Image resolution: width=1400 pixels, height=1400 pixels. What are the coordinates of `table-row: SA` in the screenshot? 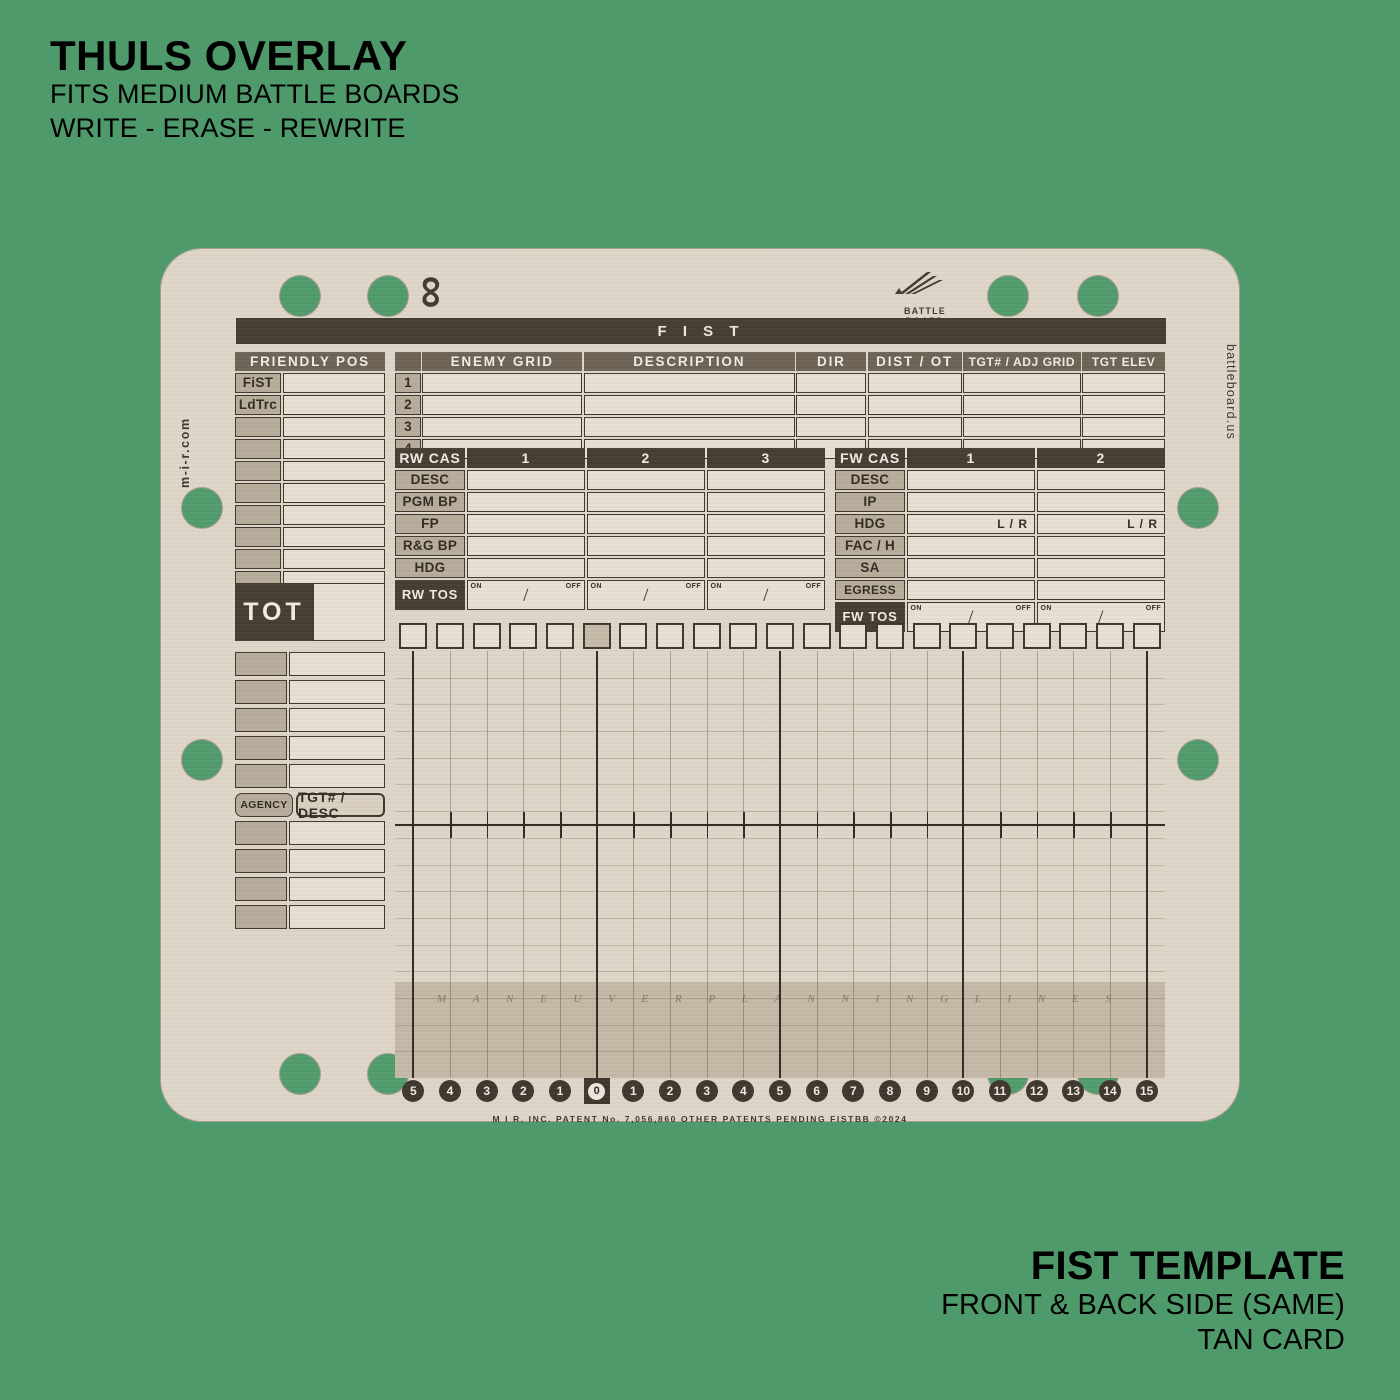 It's located at (1000, 567).